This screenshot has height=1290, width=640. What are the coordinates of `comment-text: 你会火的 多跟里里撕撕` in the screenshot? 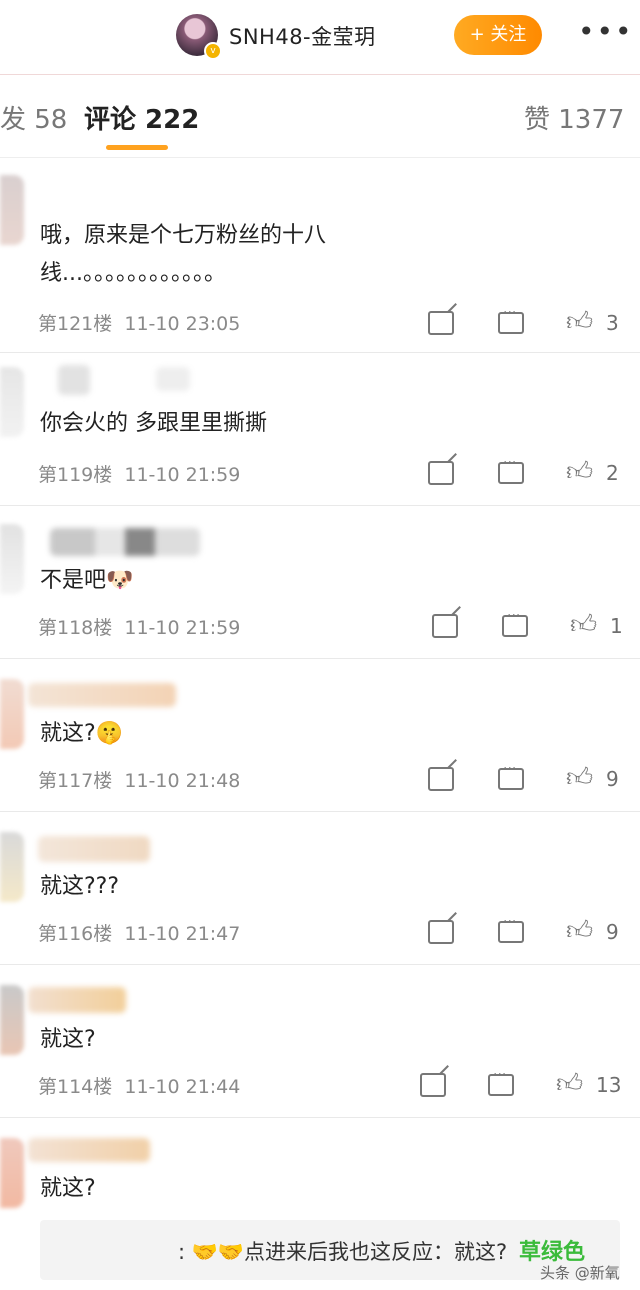 It's located at (153, 423).